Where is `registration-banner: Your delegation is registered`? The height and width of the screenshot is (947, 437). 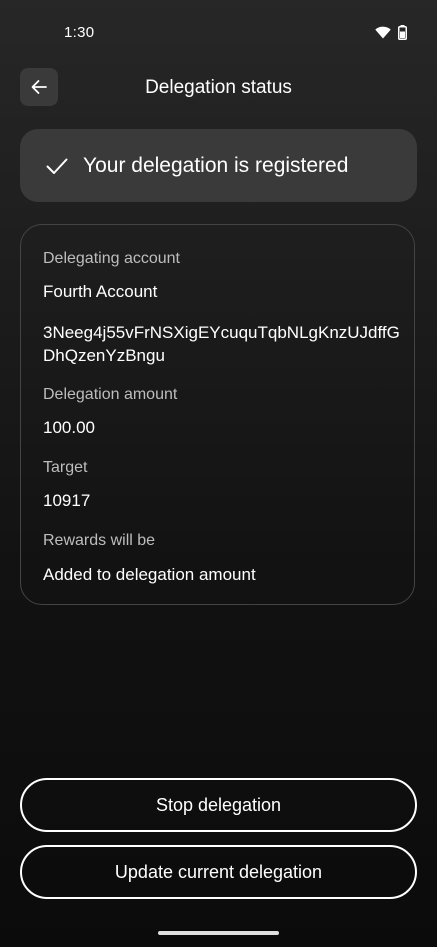 registration-banner: Your delegation is registered is located at coordinates (218, 165).